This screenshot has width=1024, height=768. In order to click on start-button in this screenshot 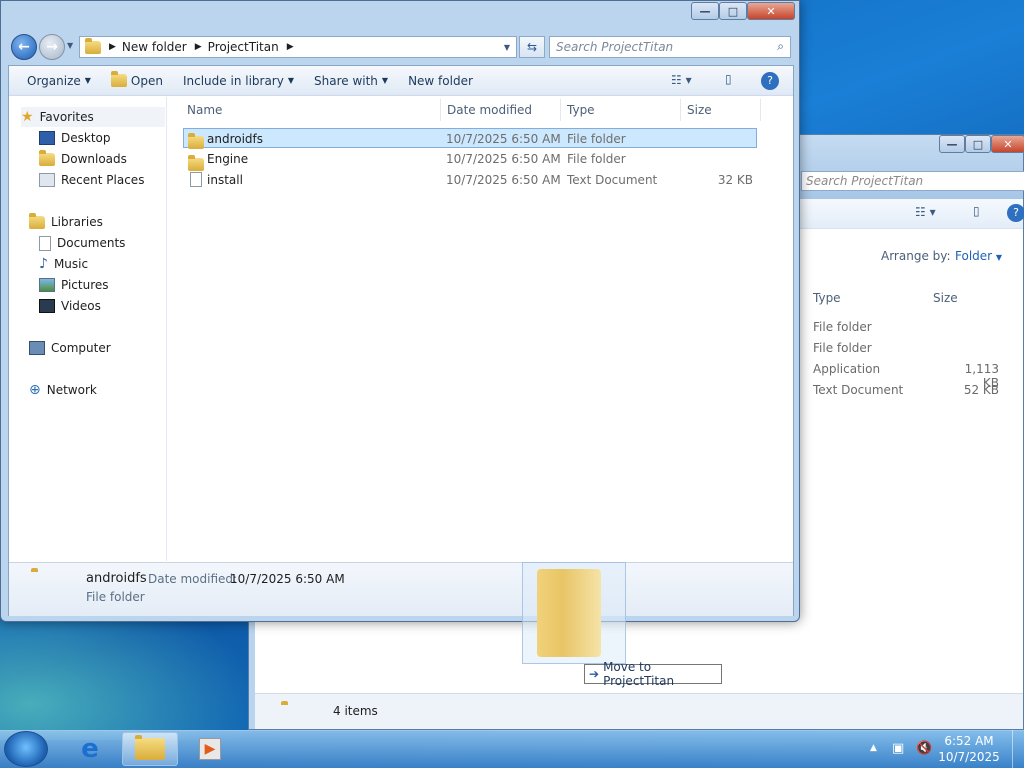, I will do `click(26, 749)`.